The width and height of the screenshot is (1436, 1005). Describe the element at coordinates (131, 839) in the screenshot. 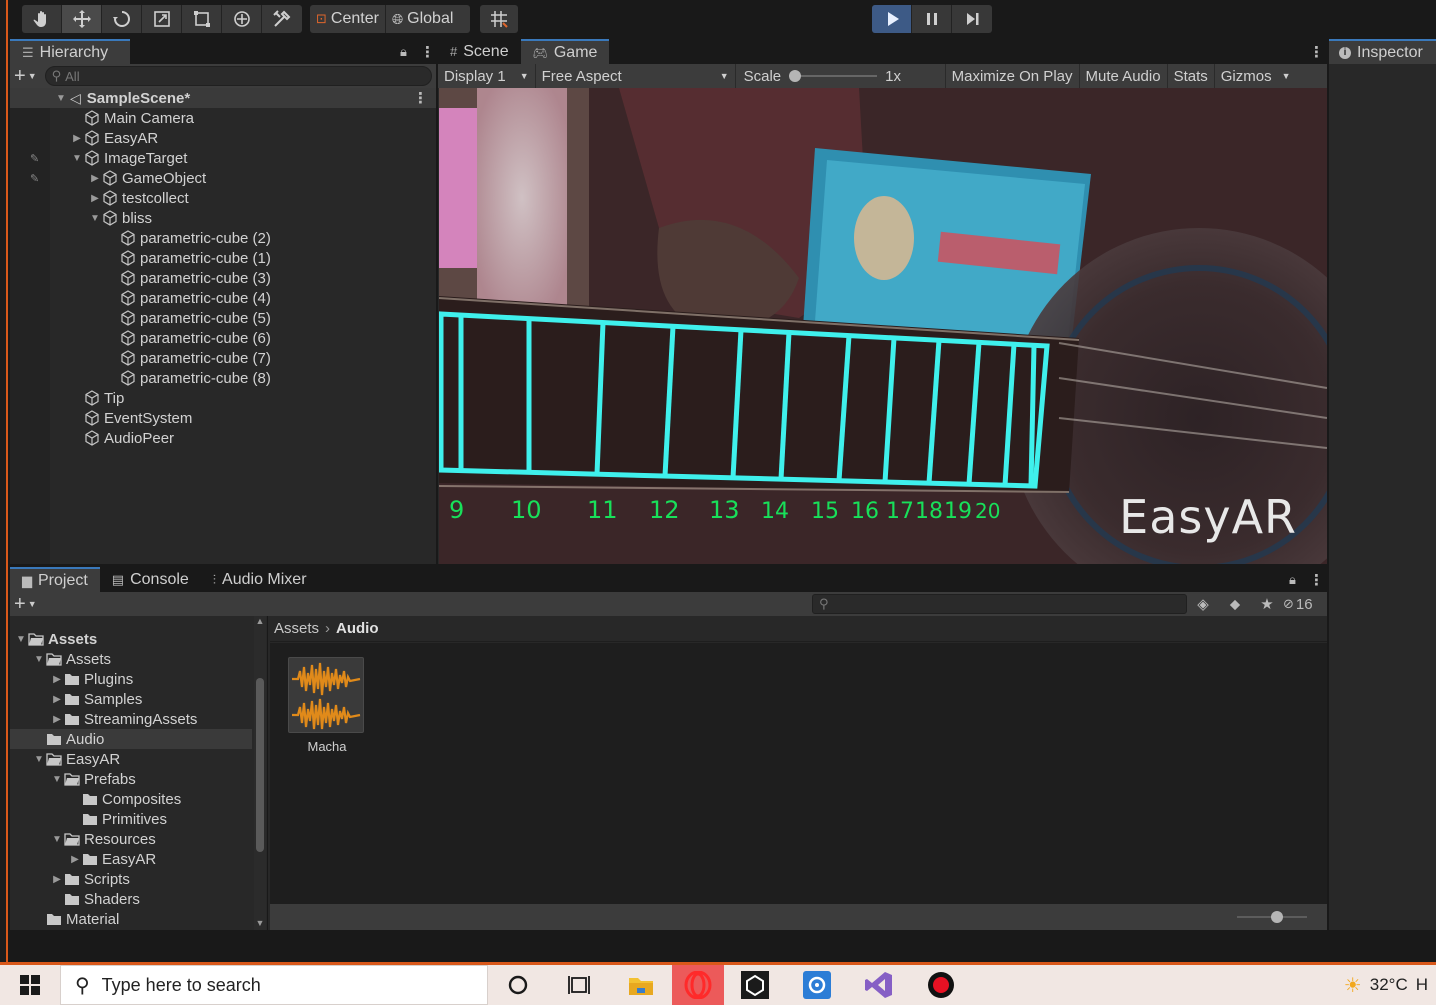

I see `project-folder-item: ▼ Resources` at that location.